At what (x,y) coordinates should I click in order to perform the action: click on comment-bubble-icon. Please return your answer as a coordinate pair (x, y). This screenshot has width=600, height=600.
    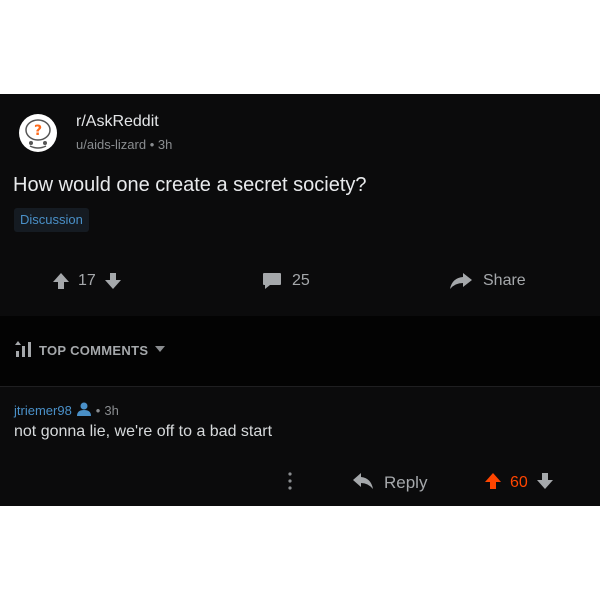
    Looking at the image, I should click on (272, 281).